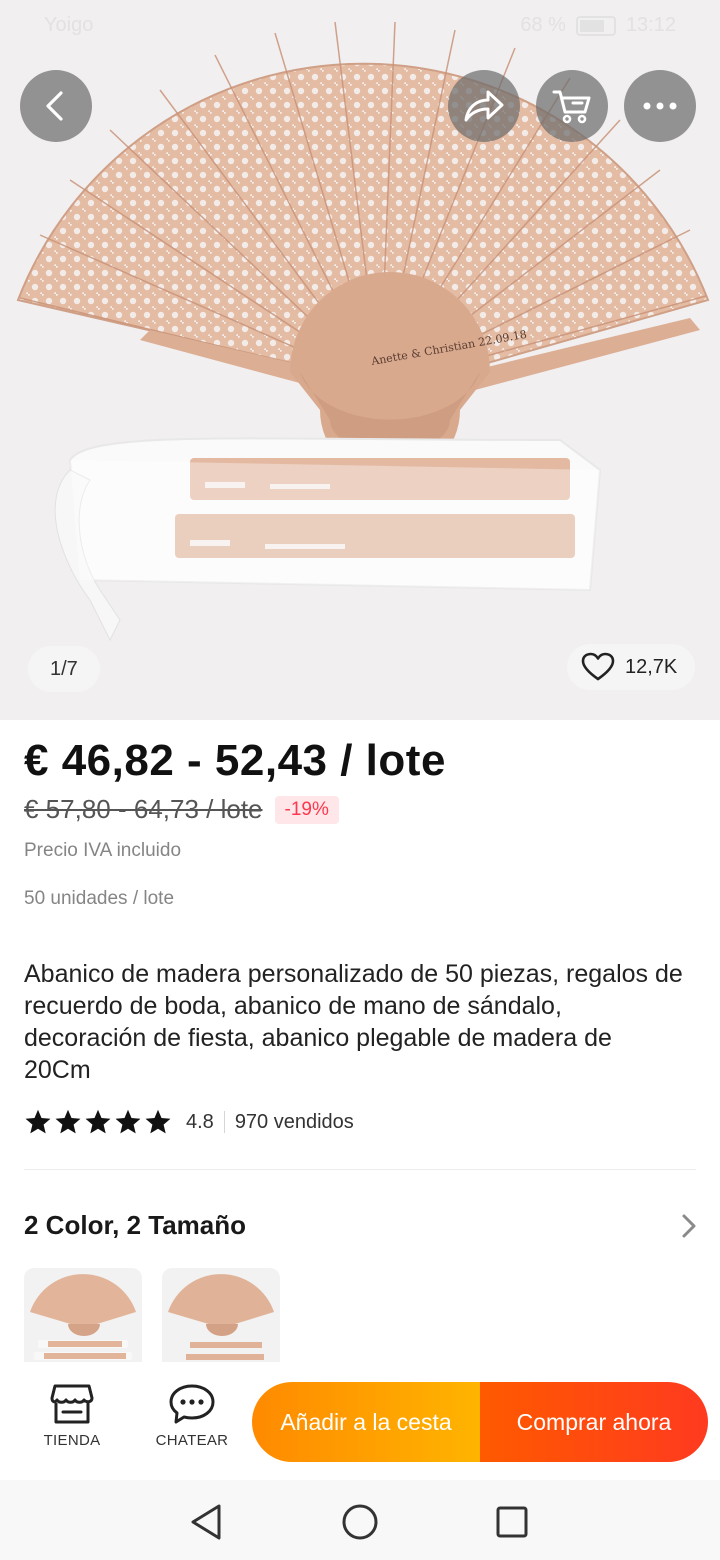 This screenshot has width=720, height=1560. What do you see at coordinates (235, 760) in the screenshot?
I see `price: € 46,82 - 52,43 / lote` at bounding box center [235, 760].